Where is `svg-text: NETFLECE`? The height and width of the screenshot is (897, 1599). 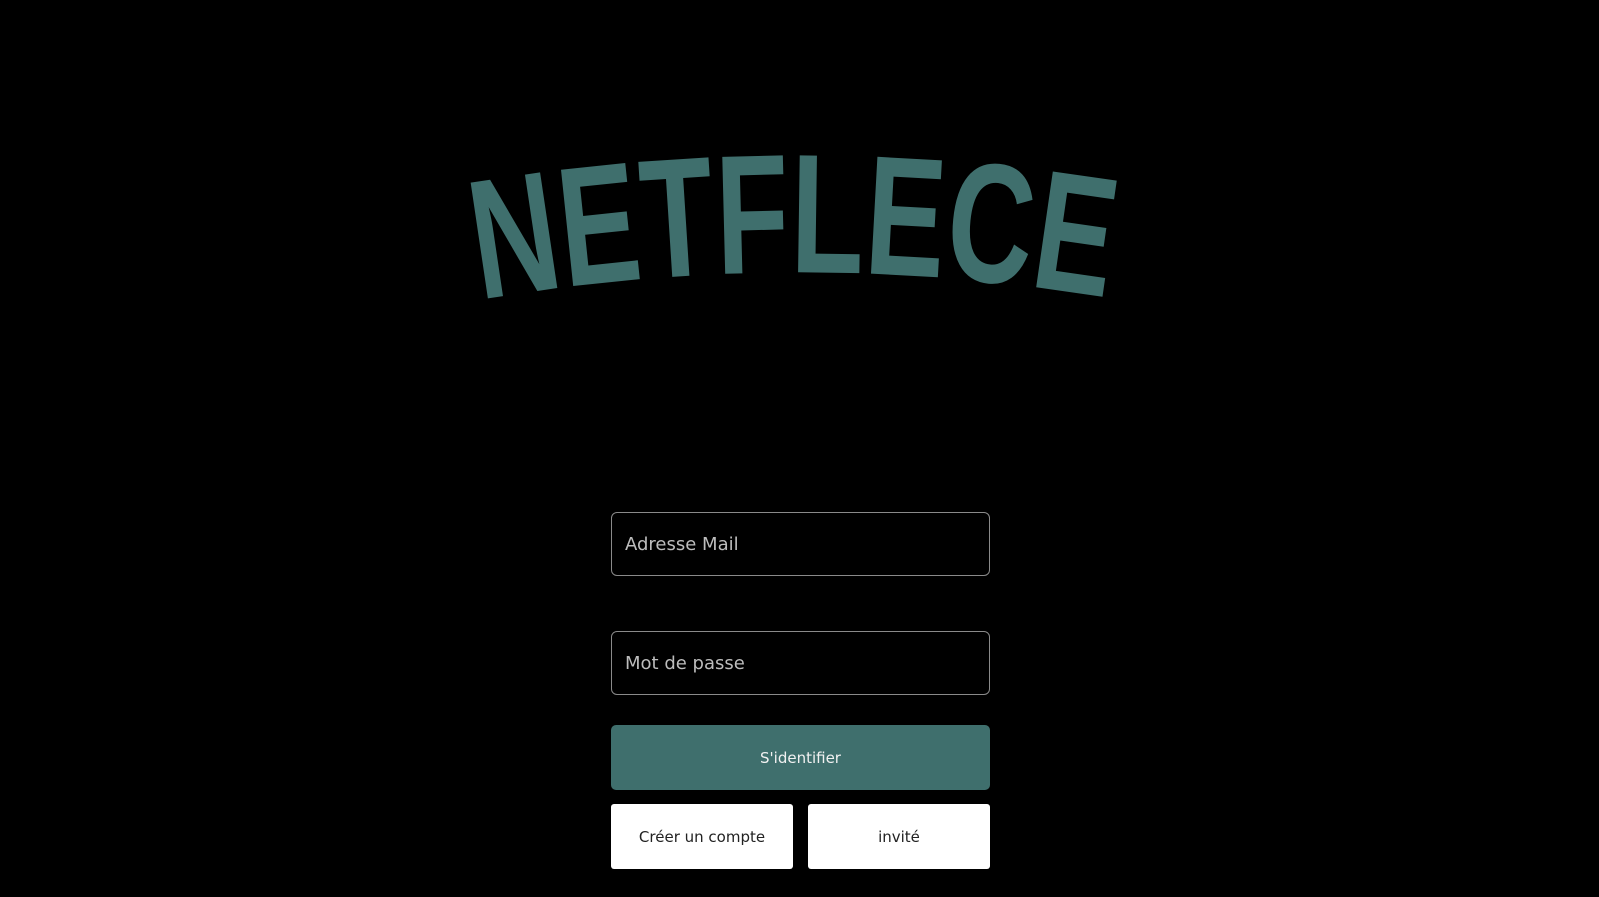 svg-text: NETFLECE is located at coordinates (799, 240).